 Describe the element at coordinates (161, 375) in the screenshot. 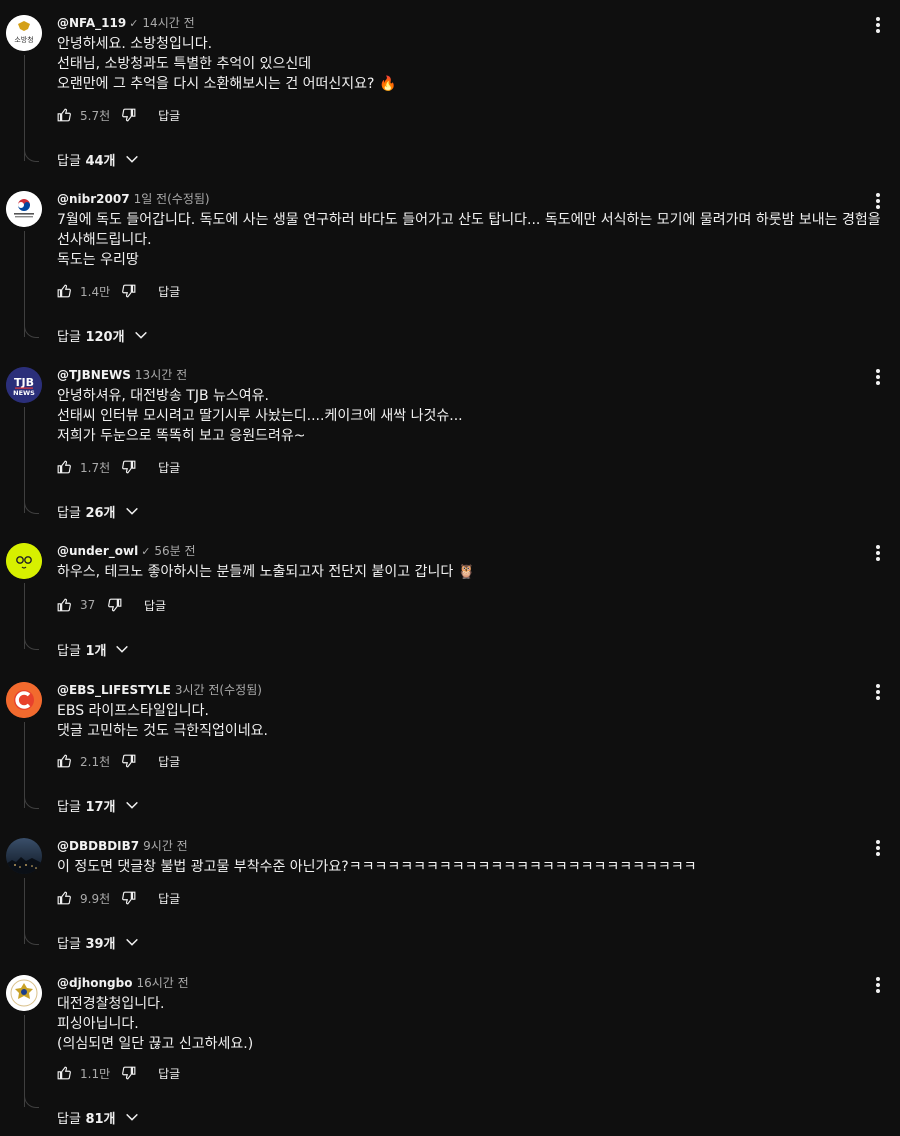

I see `timestamp: 13시간 전` at that location.